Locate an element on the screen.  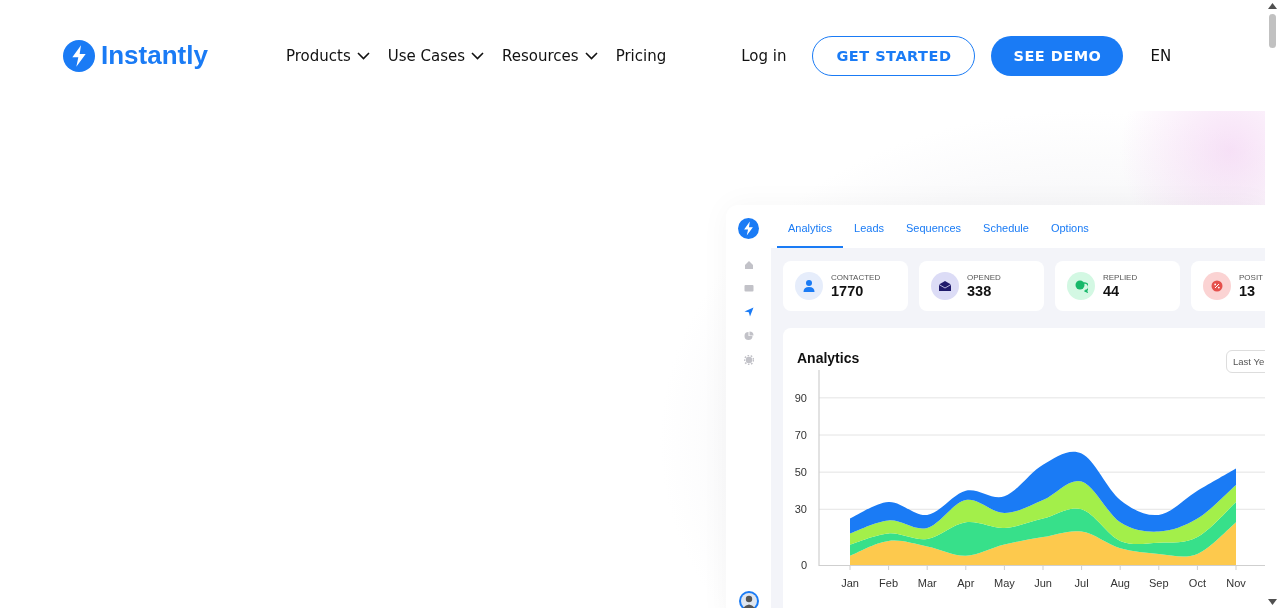
axis-tick-label: Sep is located at coordinates (1159, 583).